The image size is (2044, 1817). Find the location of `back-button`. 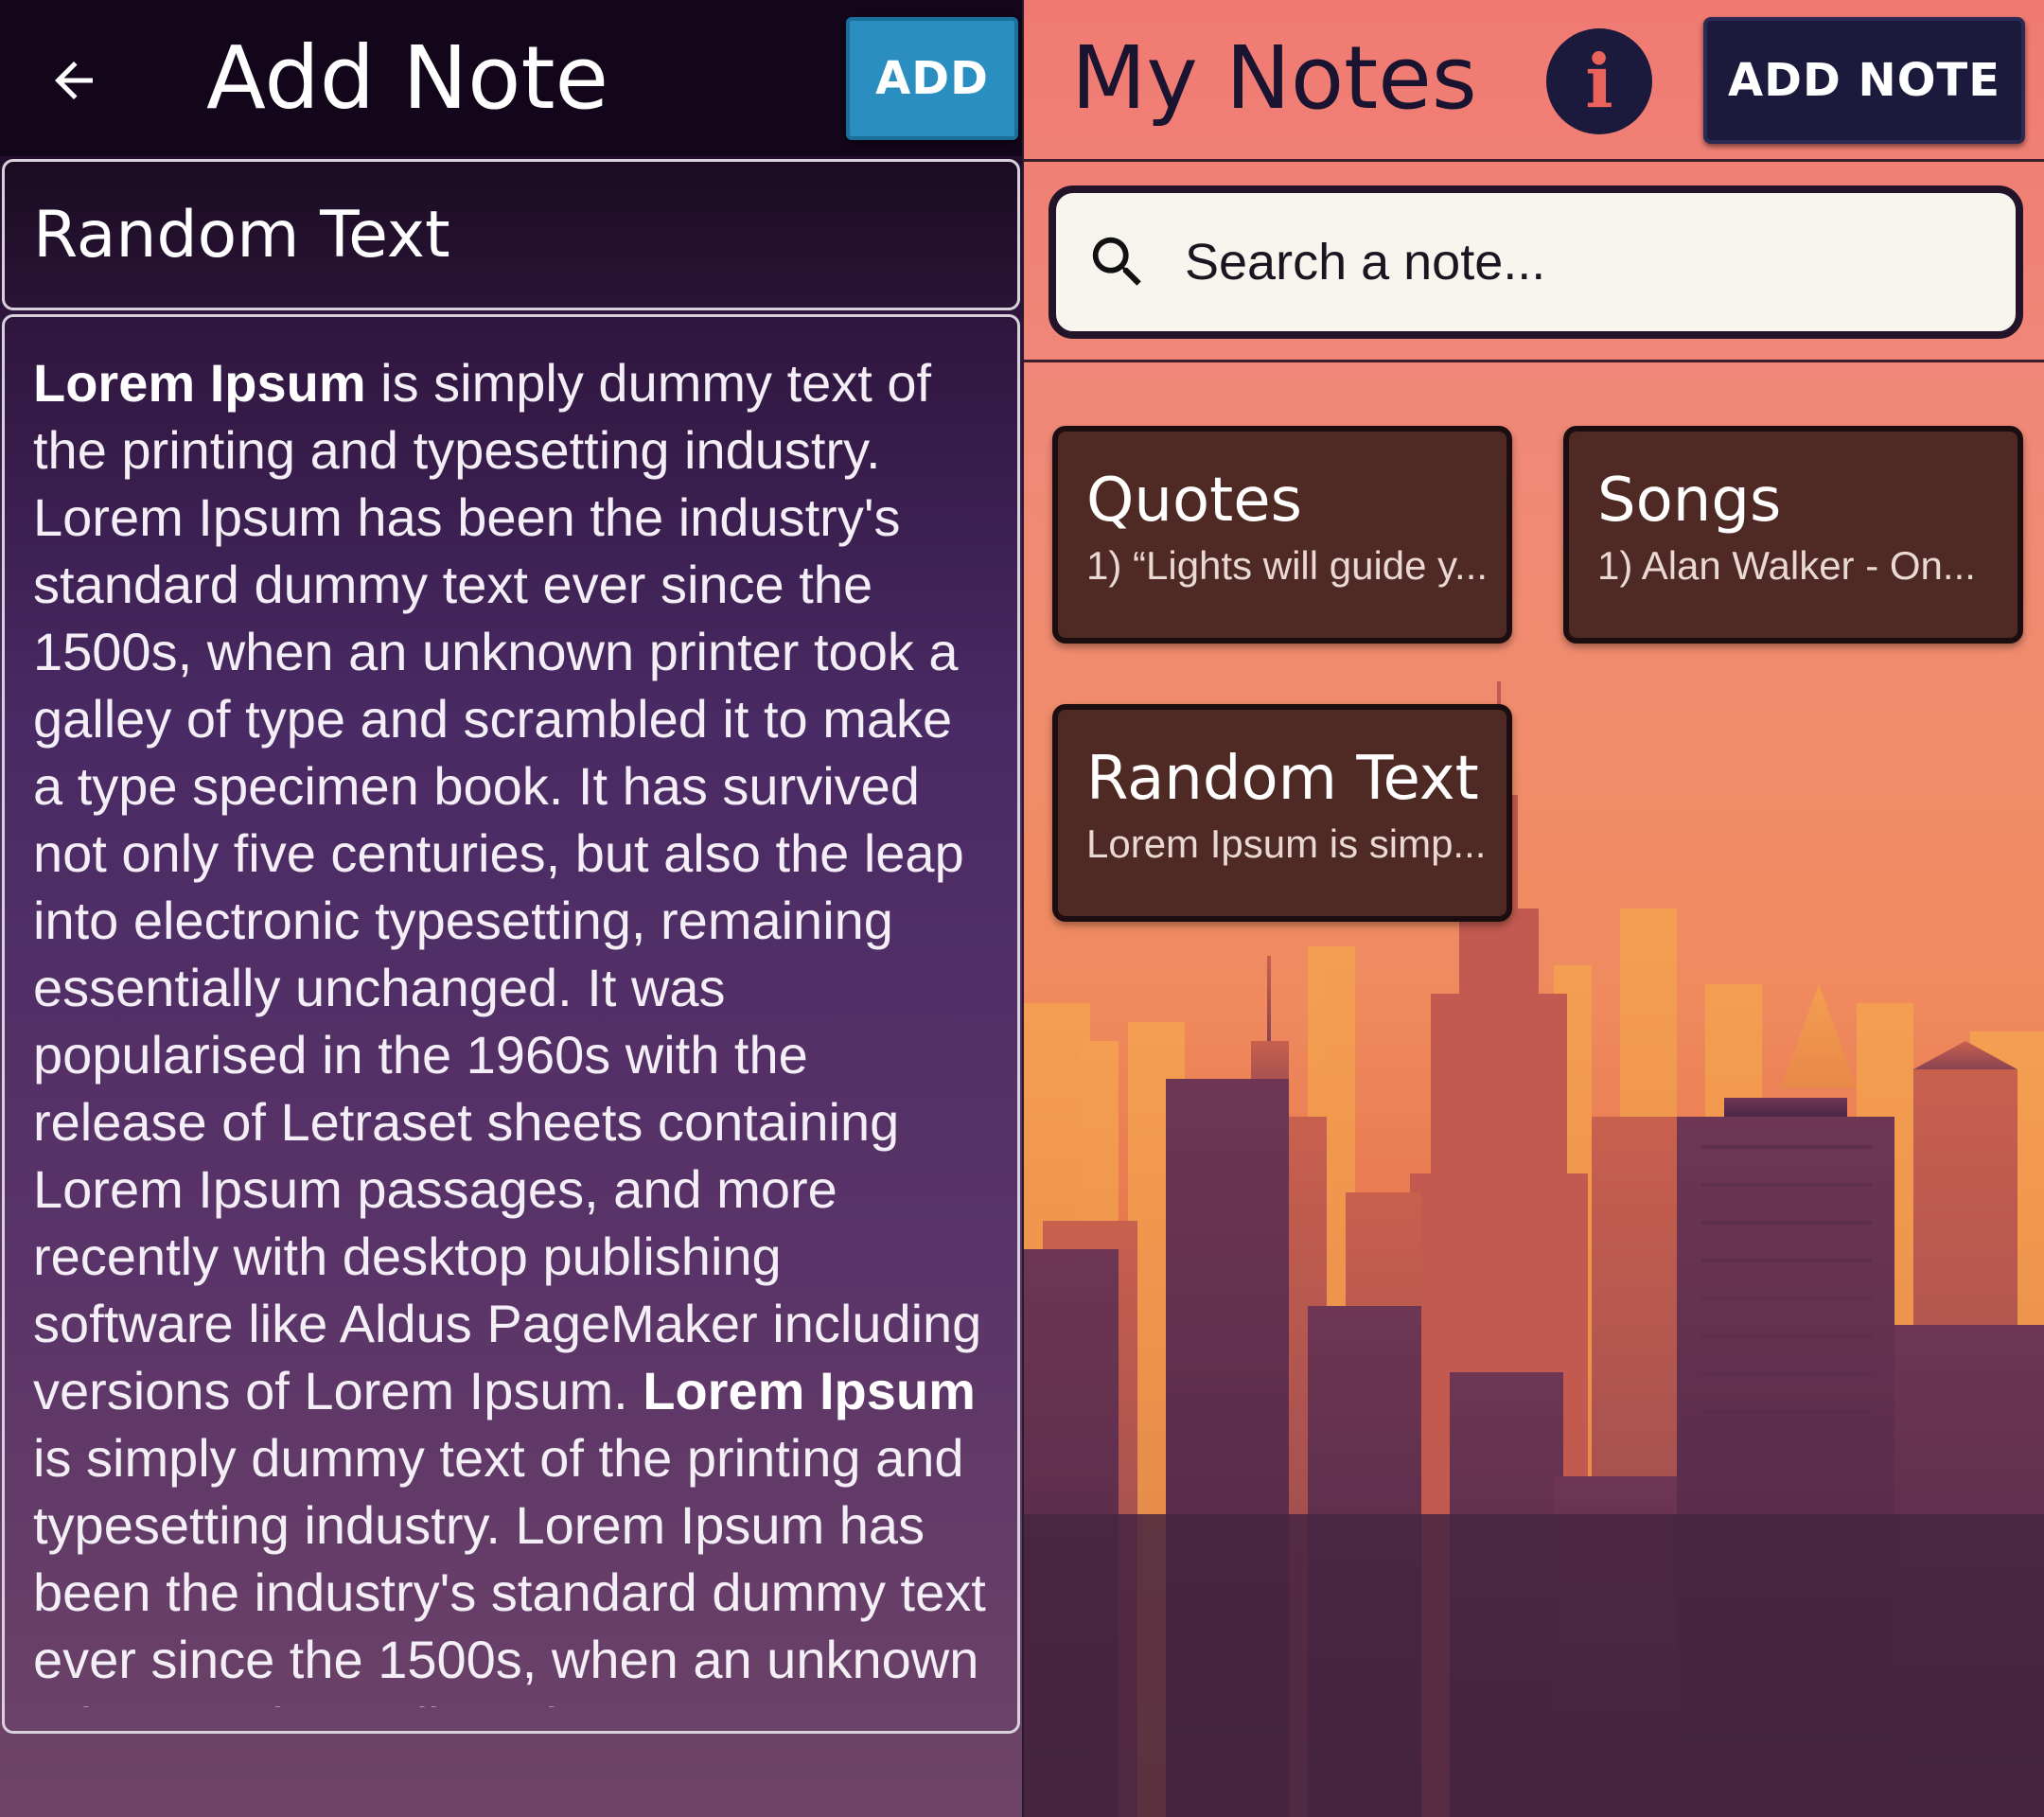

back-button is located at coordinates (74, 80).